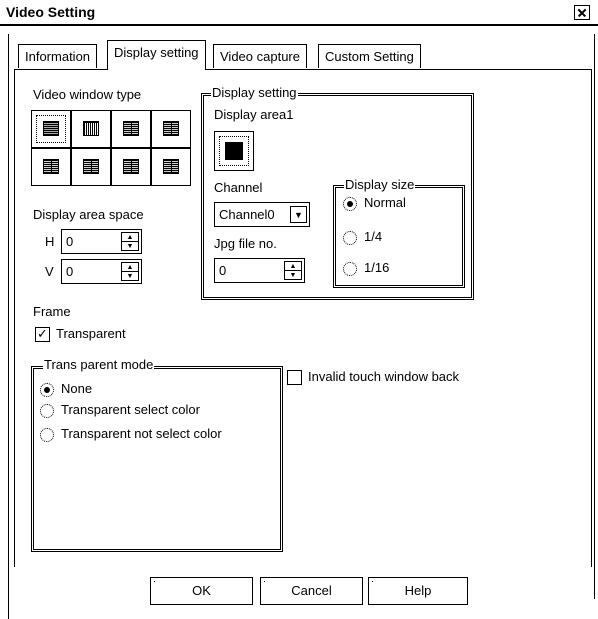  What do you see at coordinates (247, 214) in the screenshot?
I see `channel-value: Channel0` at bounding box center [247, 214].